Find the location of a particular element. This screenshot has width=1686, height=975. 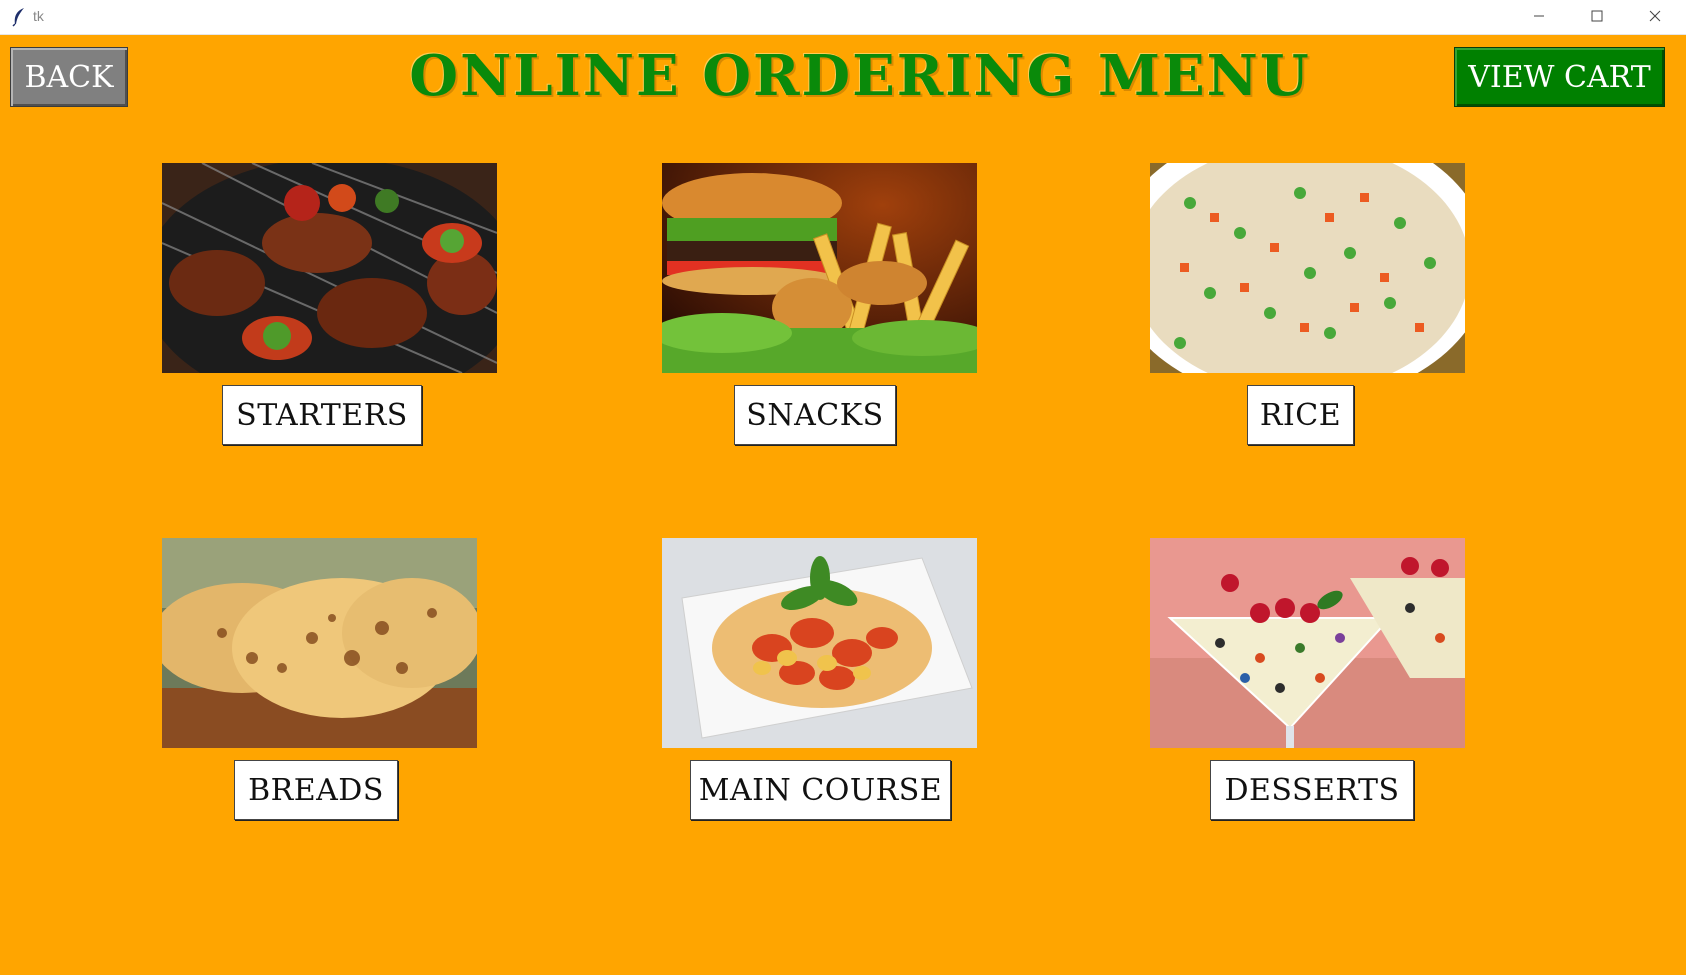

dessert-glasses-image is located at coordinates (1307, 643).